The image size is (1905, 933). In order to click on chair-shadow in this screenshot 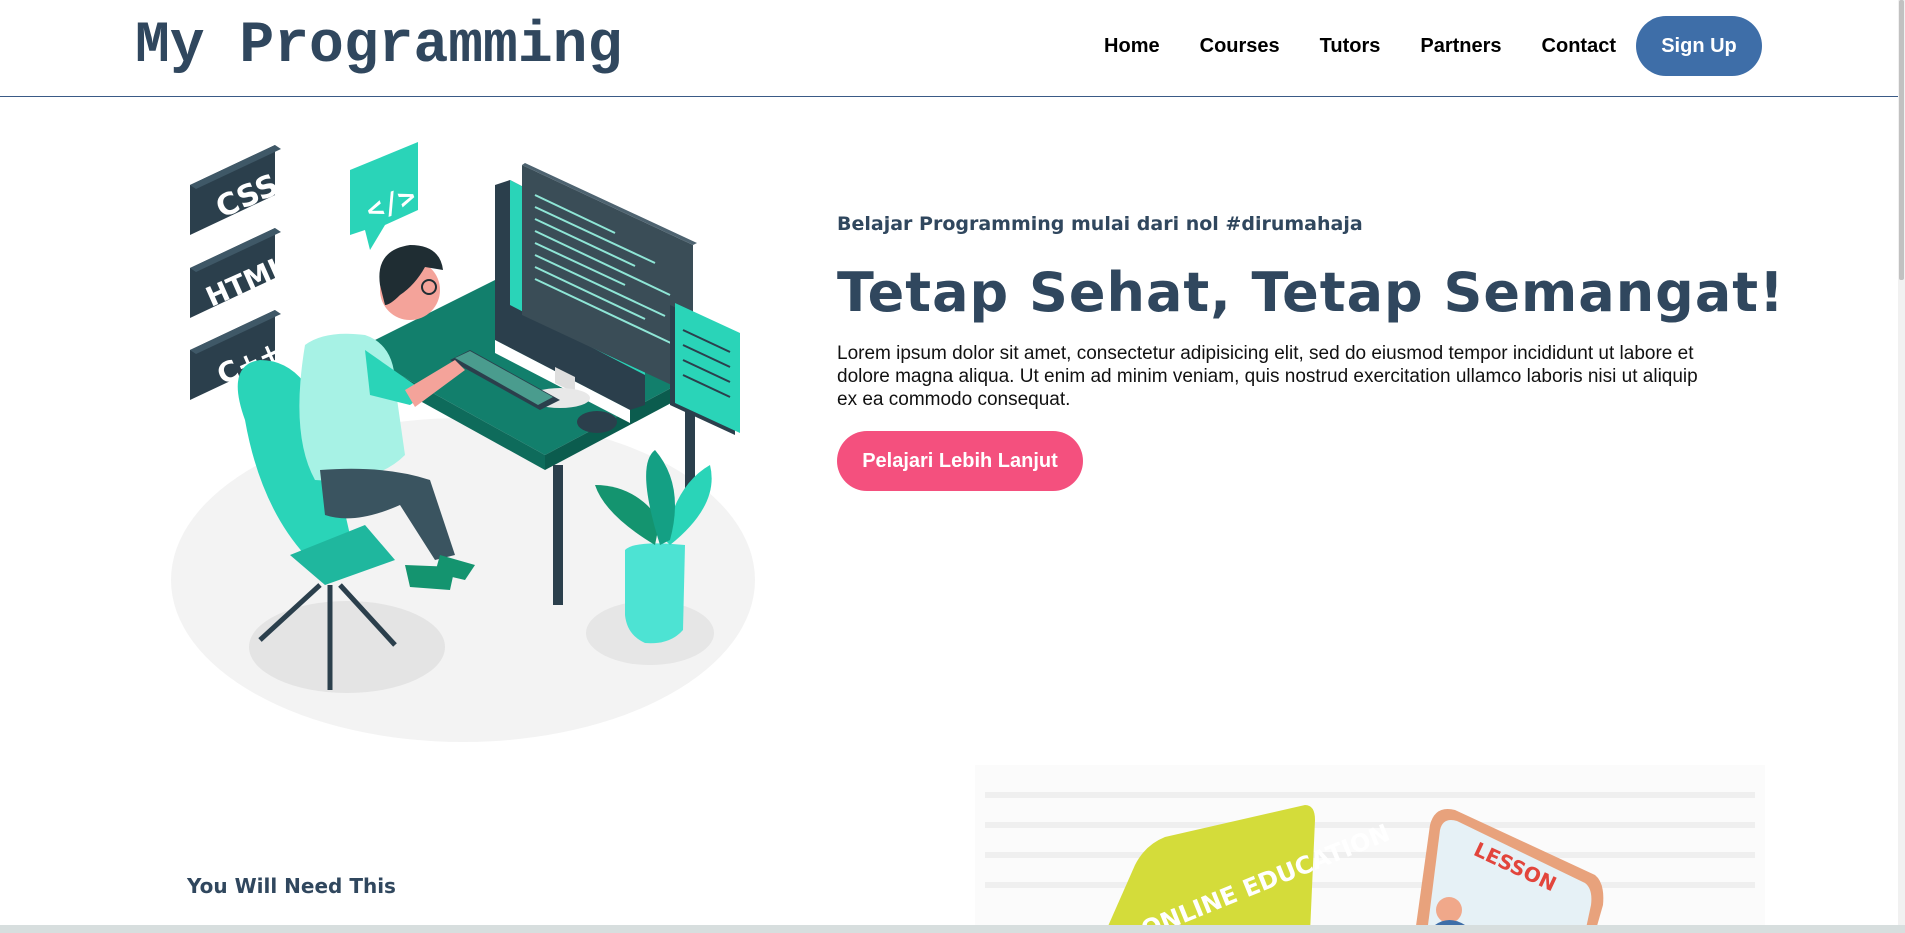, I will do `click(347, 647)`.